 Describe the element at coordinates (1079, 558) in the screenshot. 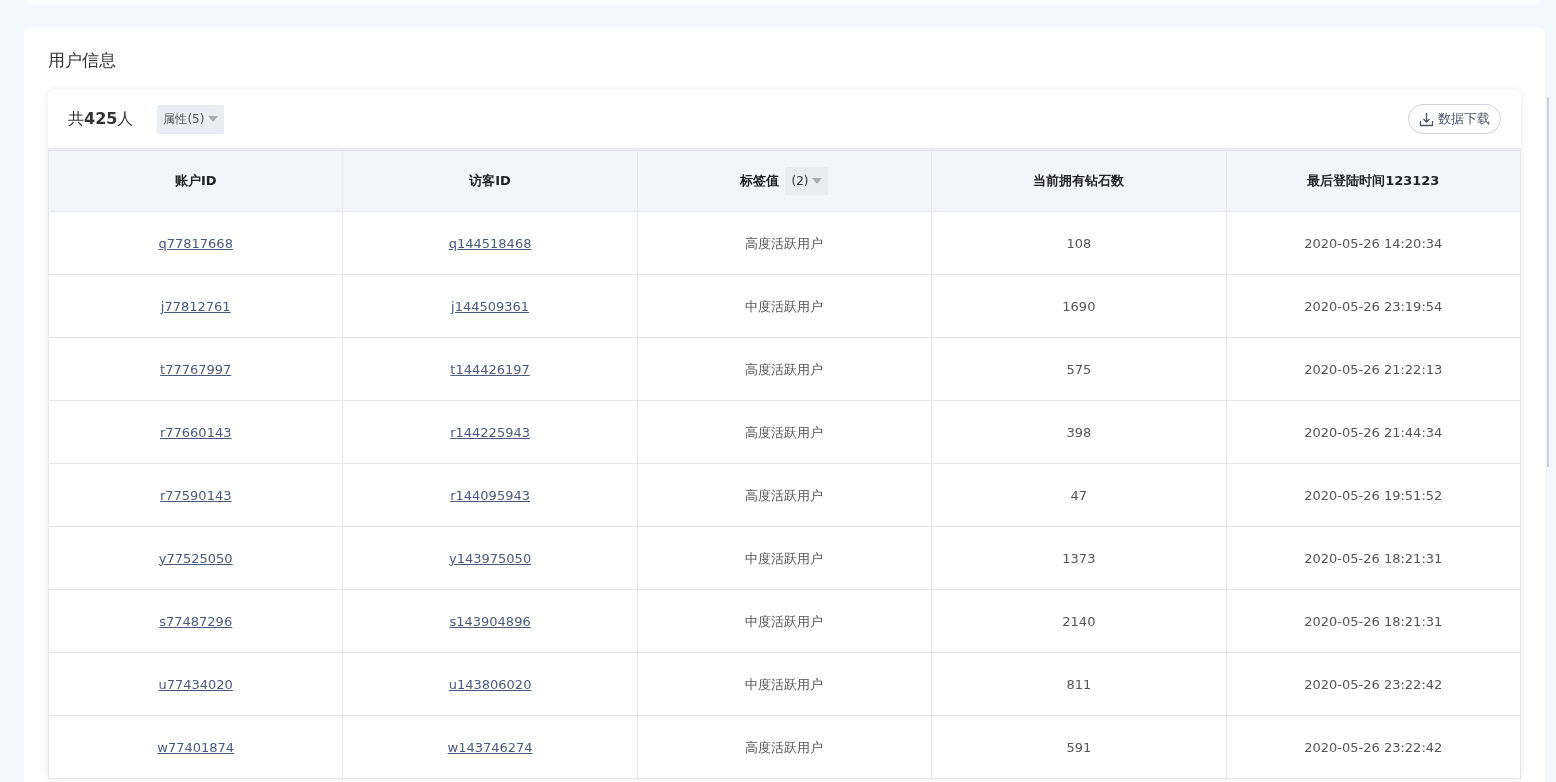

I see `table-cell: 1373` at that location.